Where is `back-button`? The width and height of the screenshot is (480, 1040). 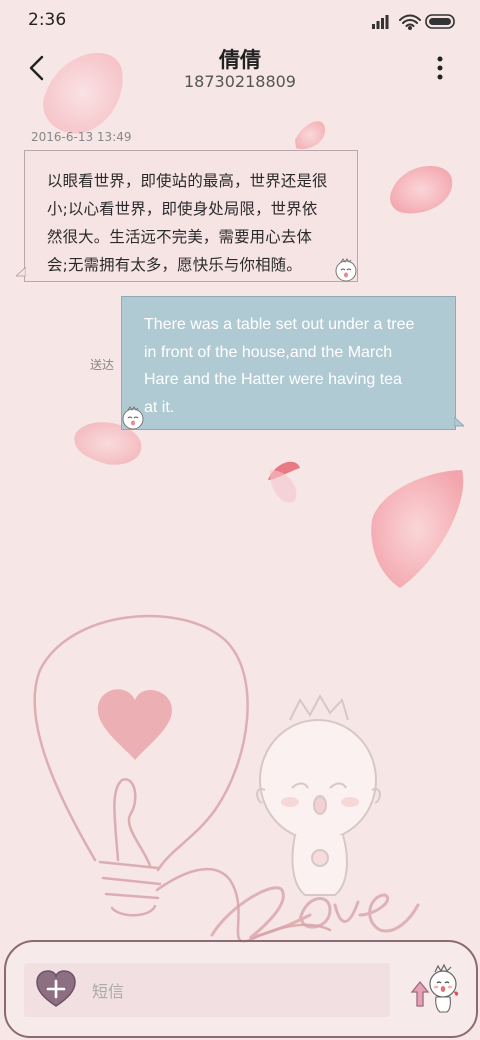
back-button is located at coordinates (38, 68).